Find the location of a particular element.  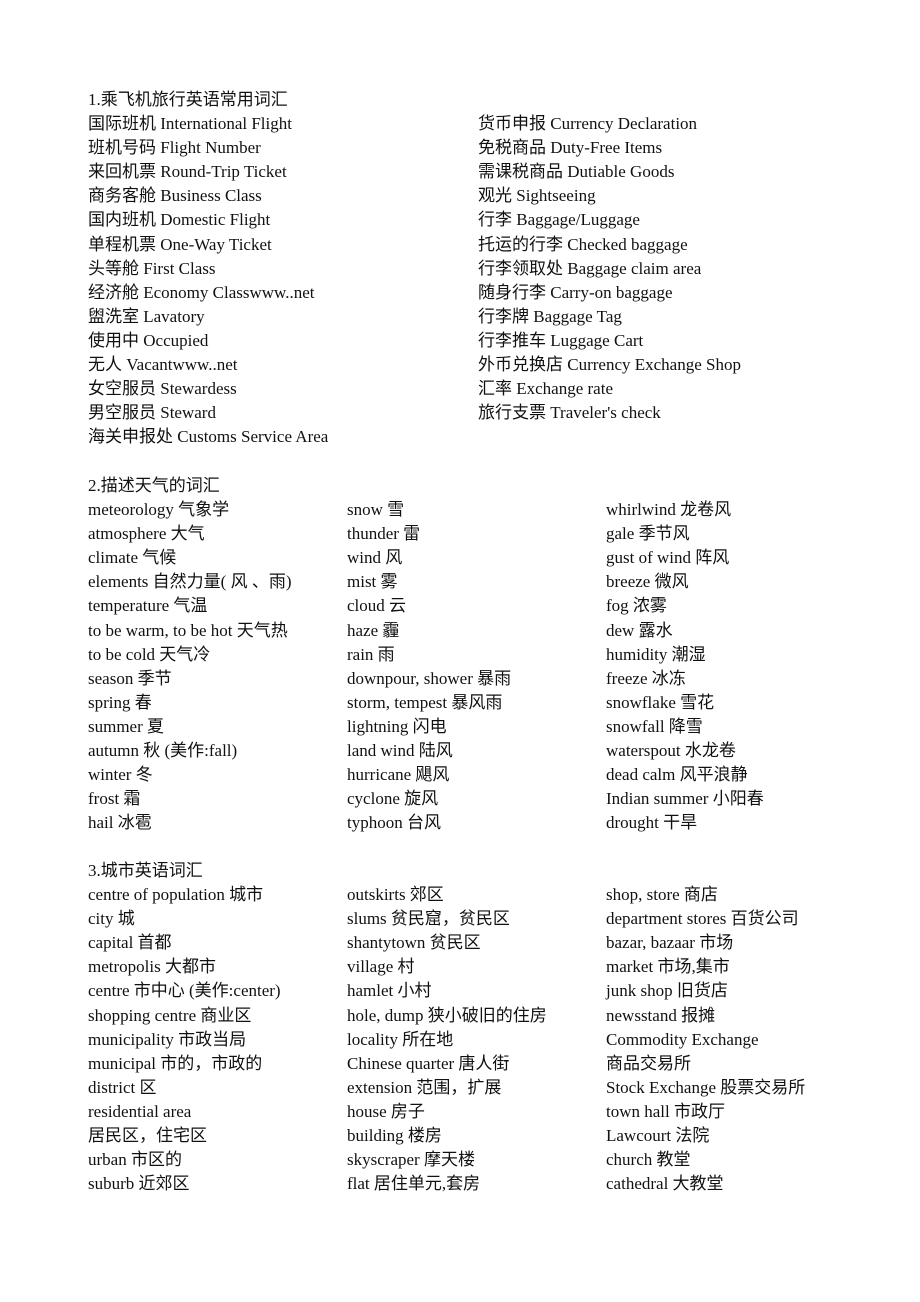

vocab-entry: 旅行支票 Traveler's check is located at coordinates (569, 413).